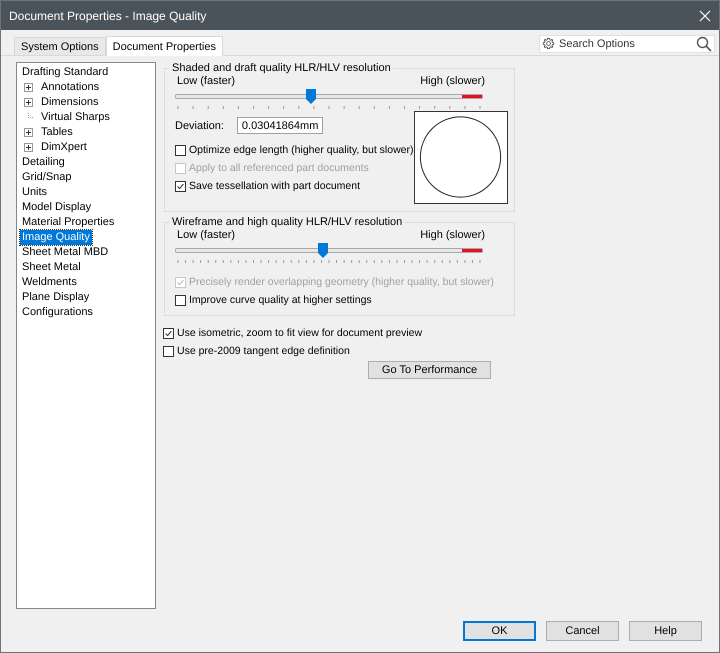  What do you see at coordinates (35, 192) in the screenshot?
I see `tree-item: Units` at bounding box center [35, 192].